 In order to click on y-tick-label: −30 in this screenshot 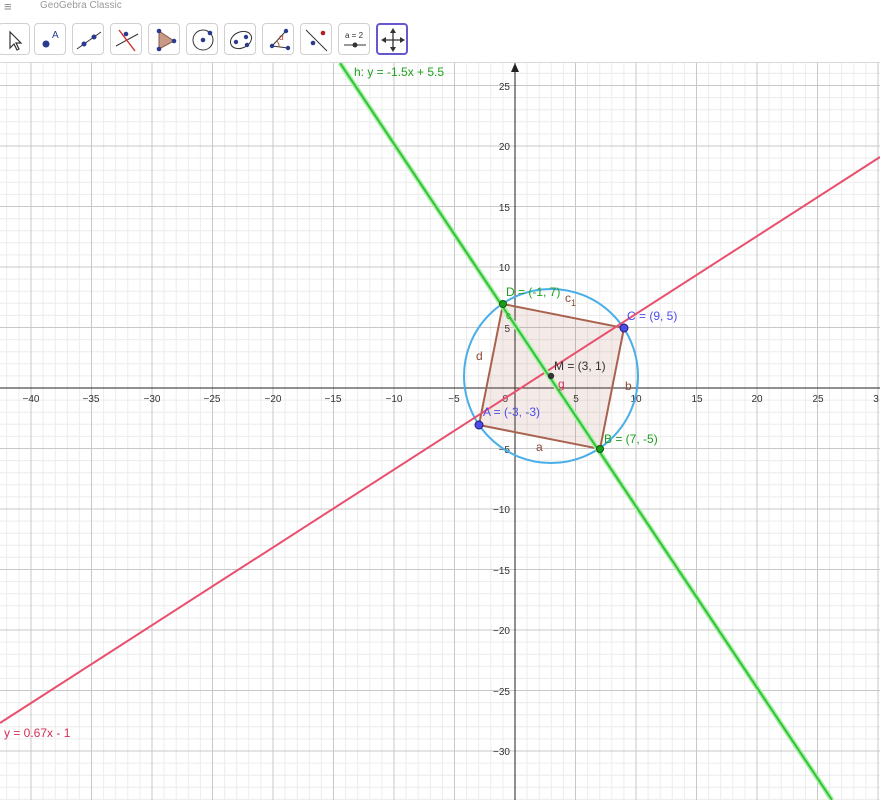, I will do `click(501, 752)`.